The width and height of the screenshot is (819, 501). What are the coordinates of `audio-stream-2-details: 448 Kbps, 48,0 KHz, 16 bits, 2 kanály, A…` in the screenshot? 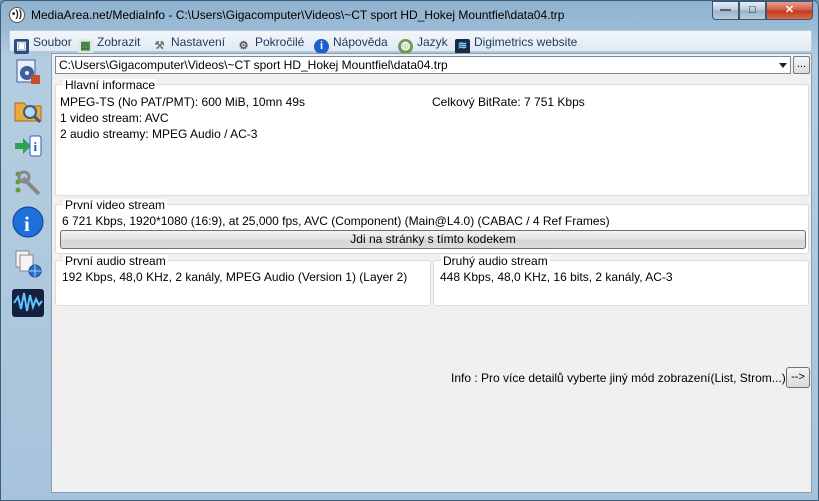 It's located at (556, 277).